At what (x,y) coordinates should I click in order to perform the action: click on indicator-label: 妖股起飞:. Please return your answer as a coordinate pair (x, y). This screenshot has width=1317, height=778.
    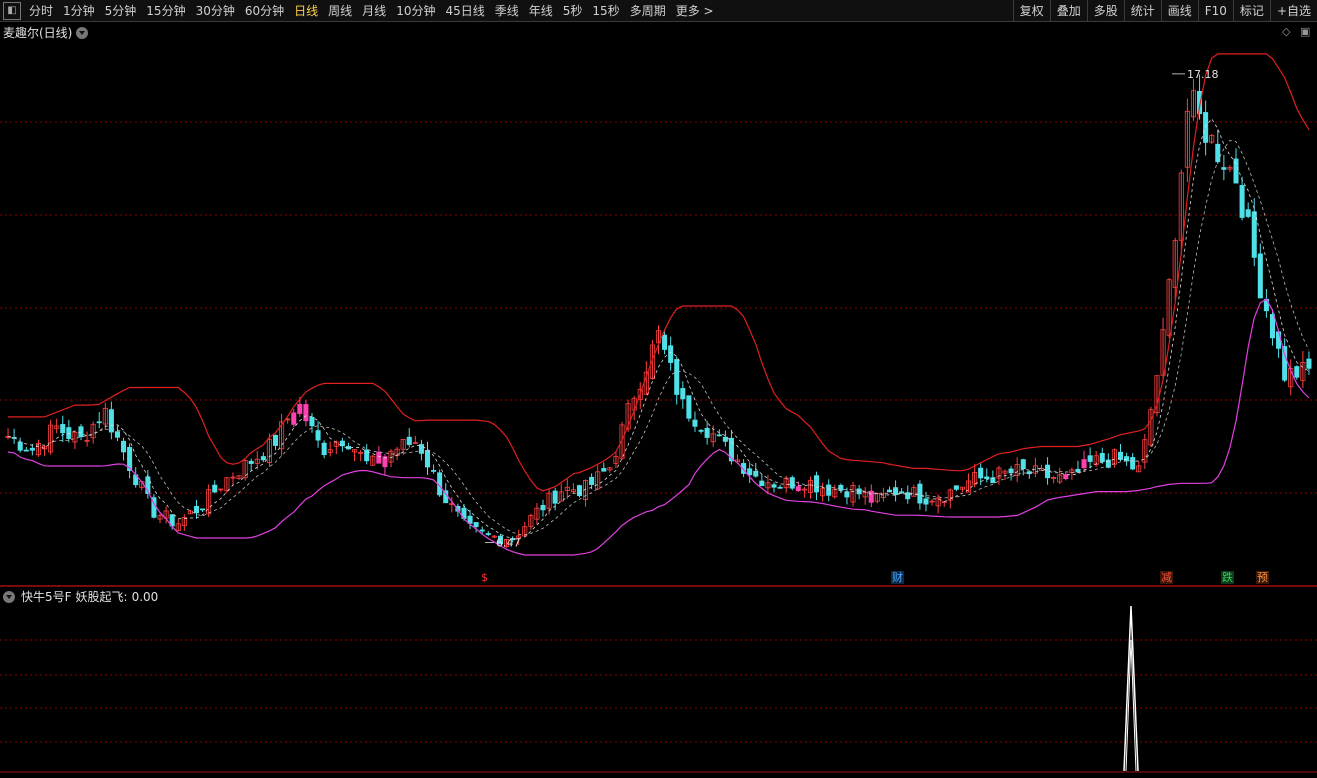
    Looking at the image, I should click on (101, 597).